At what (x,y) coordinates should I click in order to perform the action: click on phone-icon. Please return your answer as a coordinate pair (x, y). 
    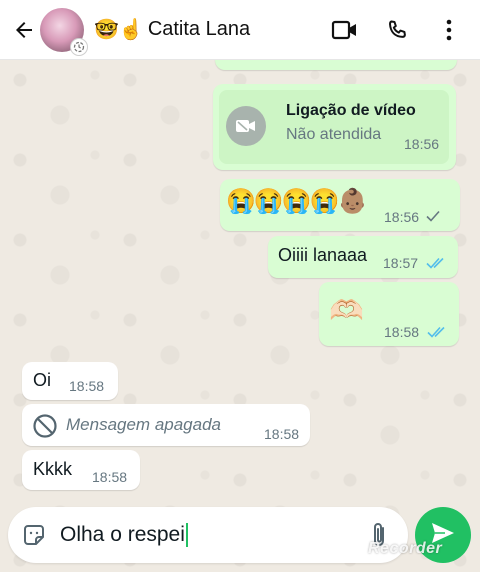
    Looking at the image, I should click on (397, 30).